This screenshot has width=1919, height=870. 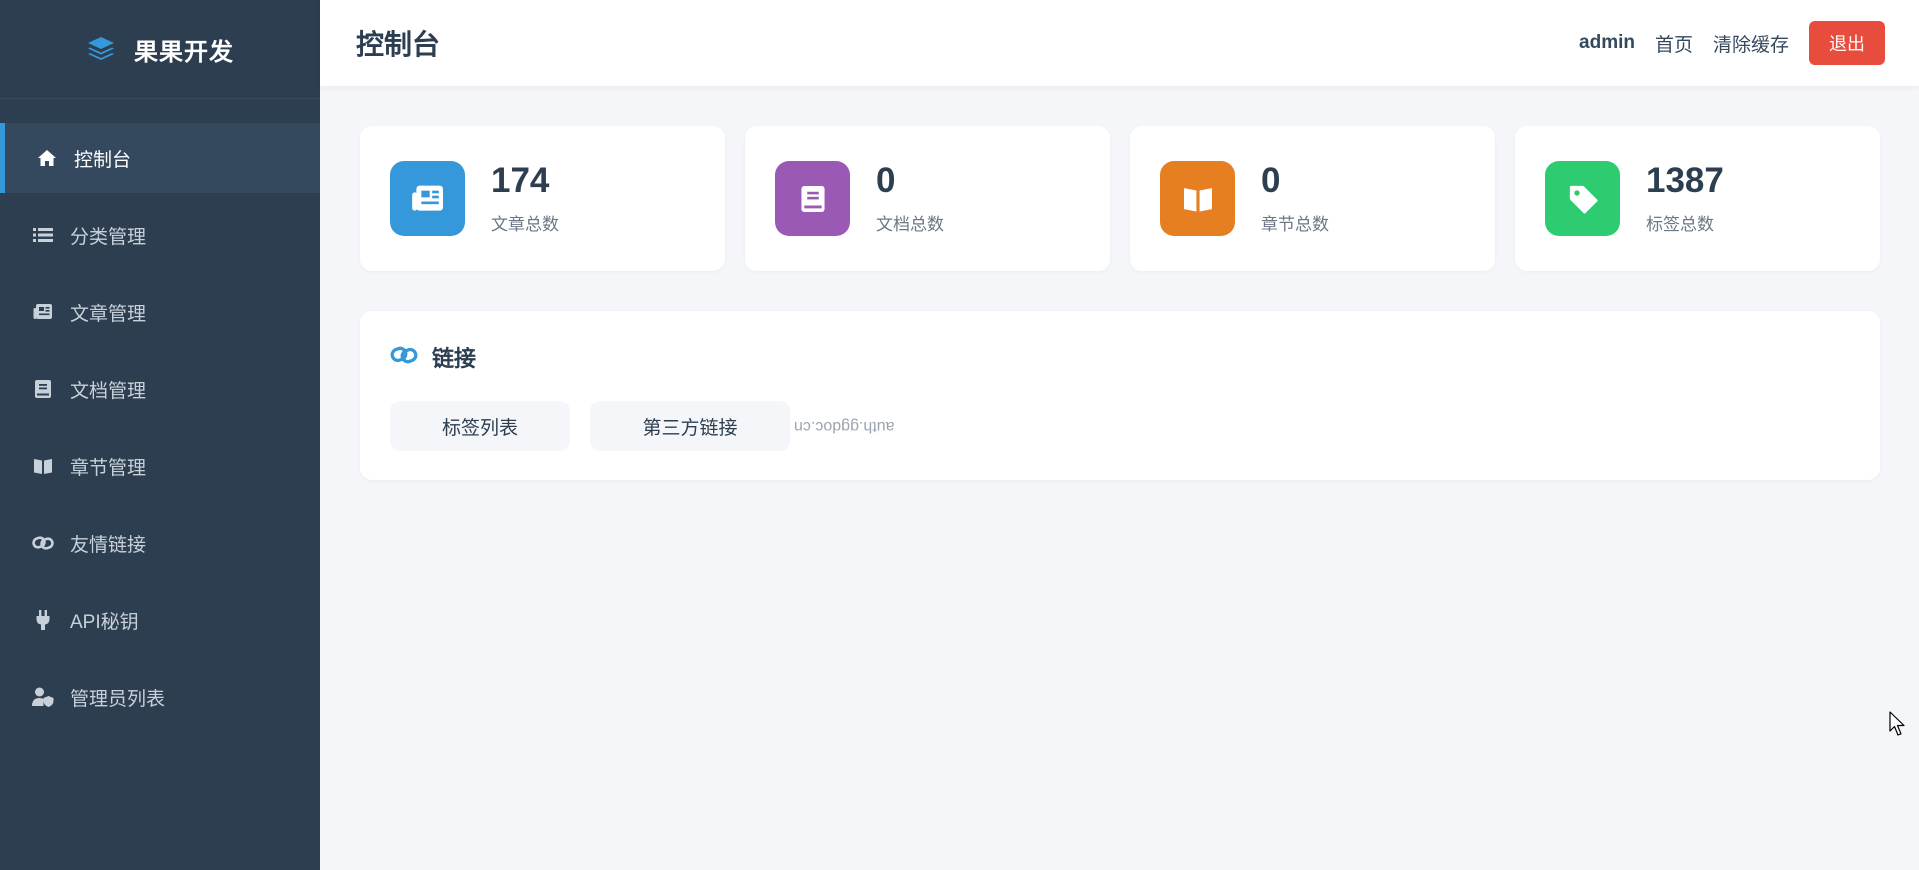 What do you see at coordinates (1120, 426) in the screenshot?
I see `link-list: 标签列表 第三方链接 auth.ggdoc.cn` at bounding box center [1120, 426].